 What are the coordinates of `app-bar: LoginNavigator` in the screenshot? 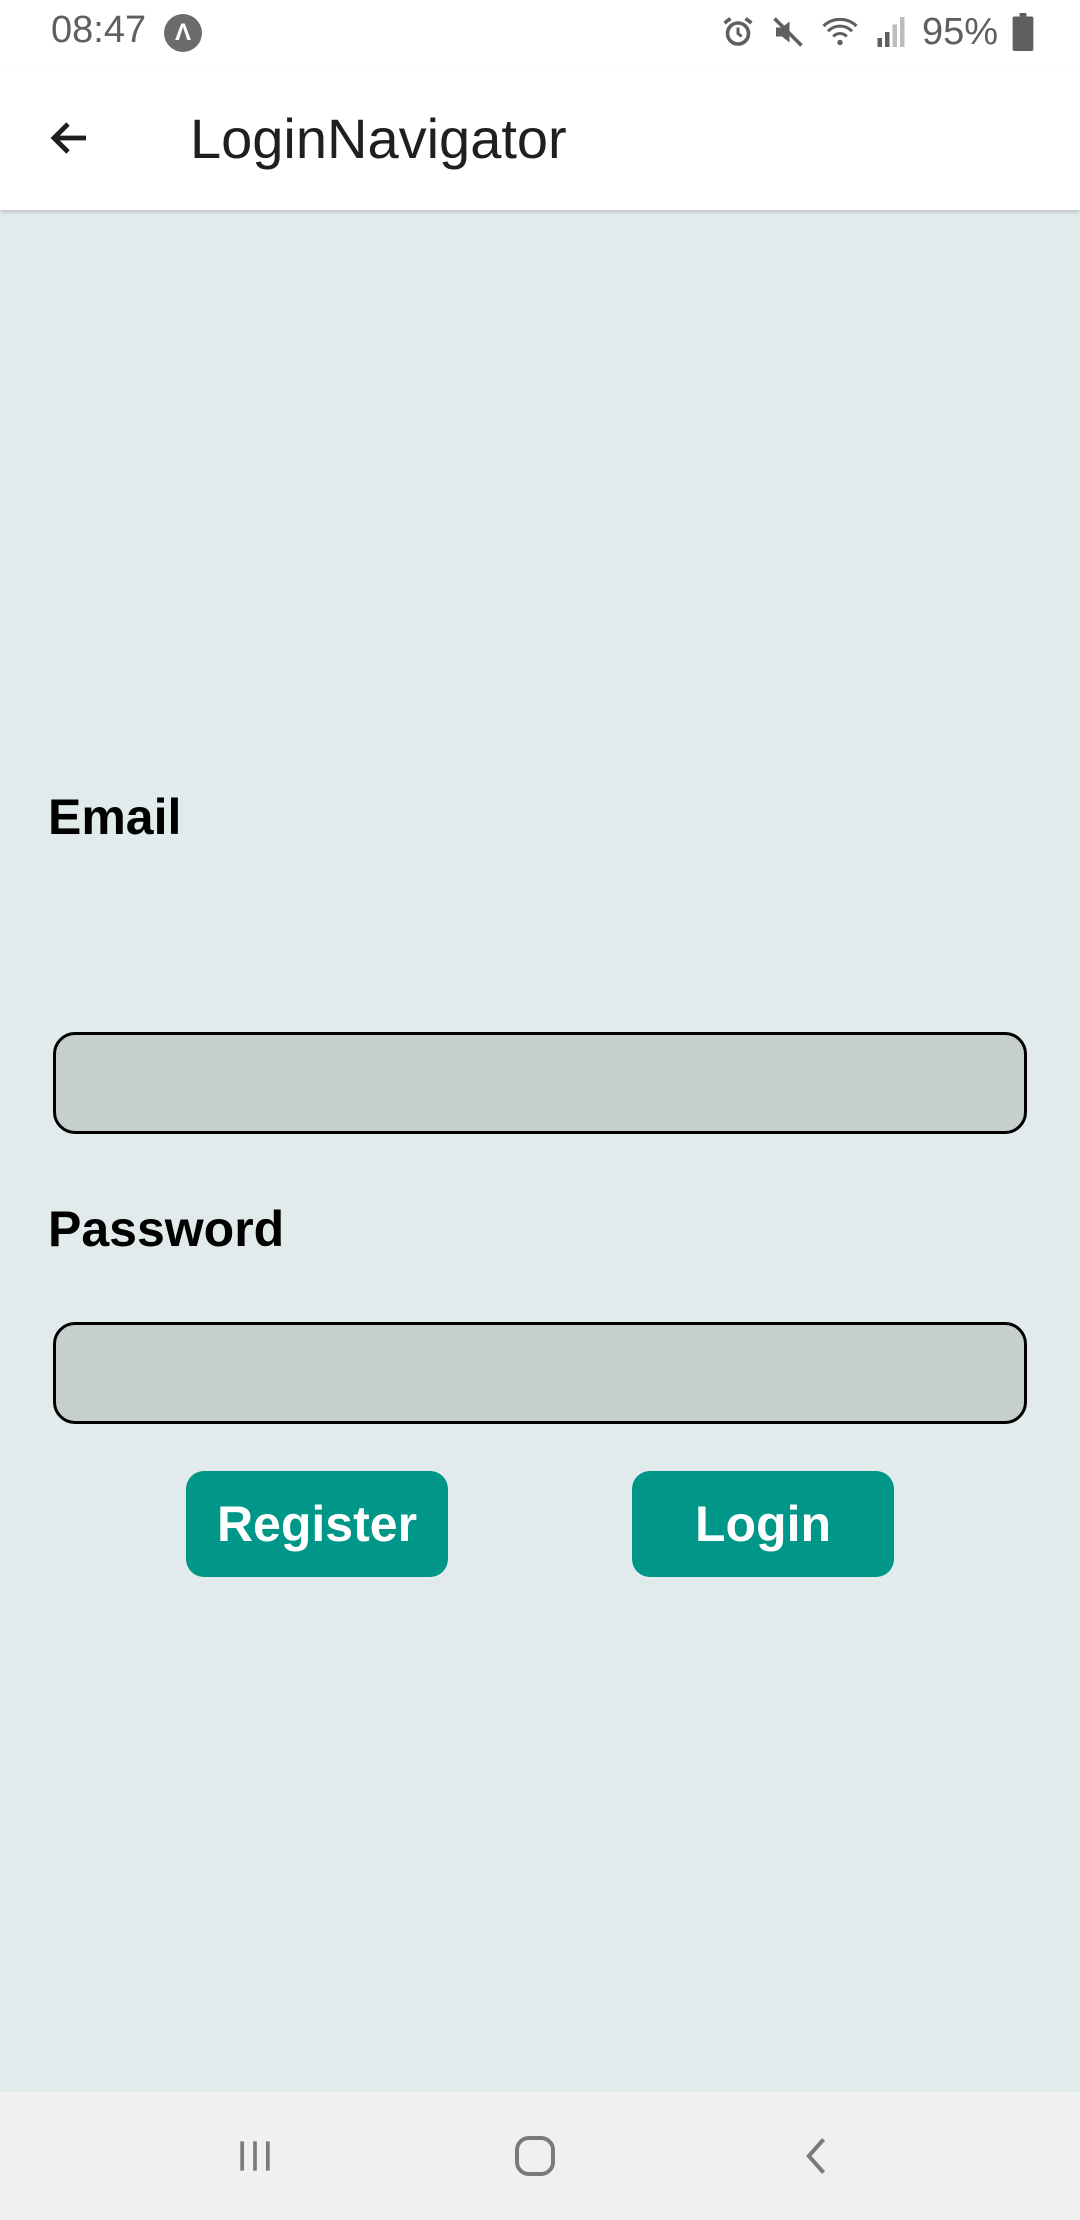 It's located at (540, 138).